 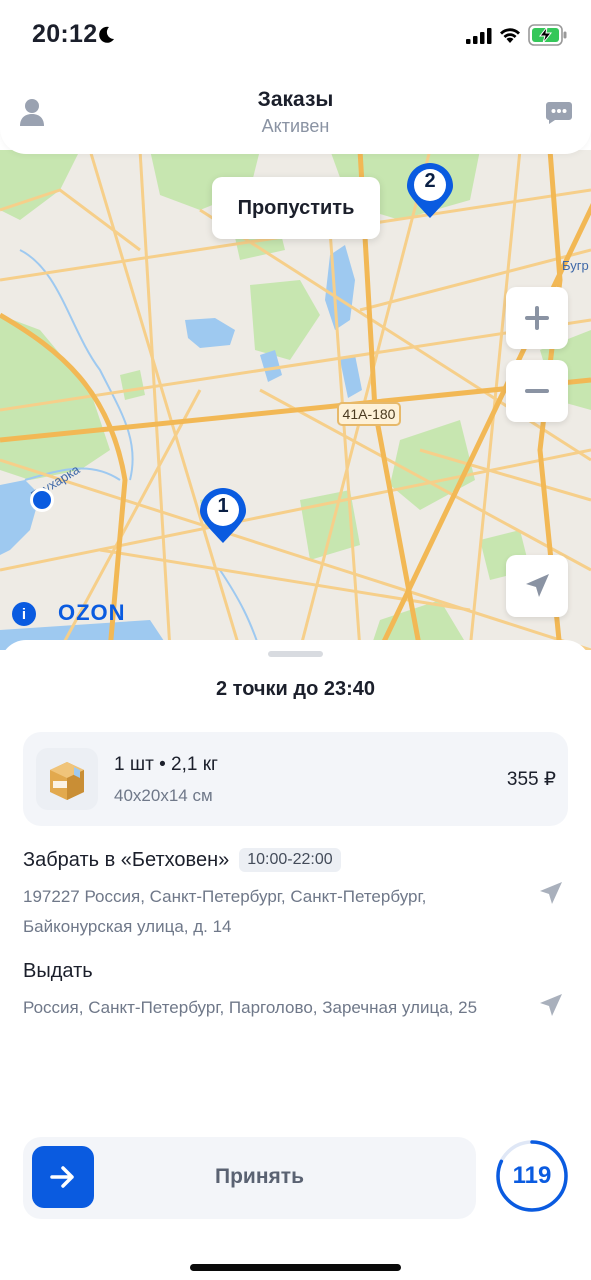 I want to click on location-arrow-icon, so click(x=537, y=585).